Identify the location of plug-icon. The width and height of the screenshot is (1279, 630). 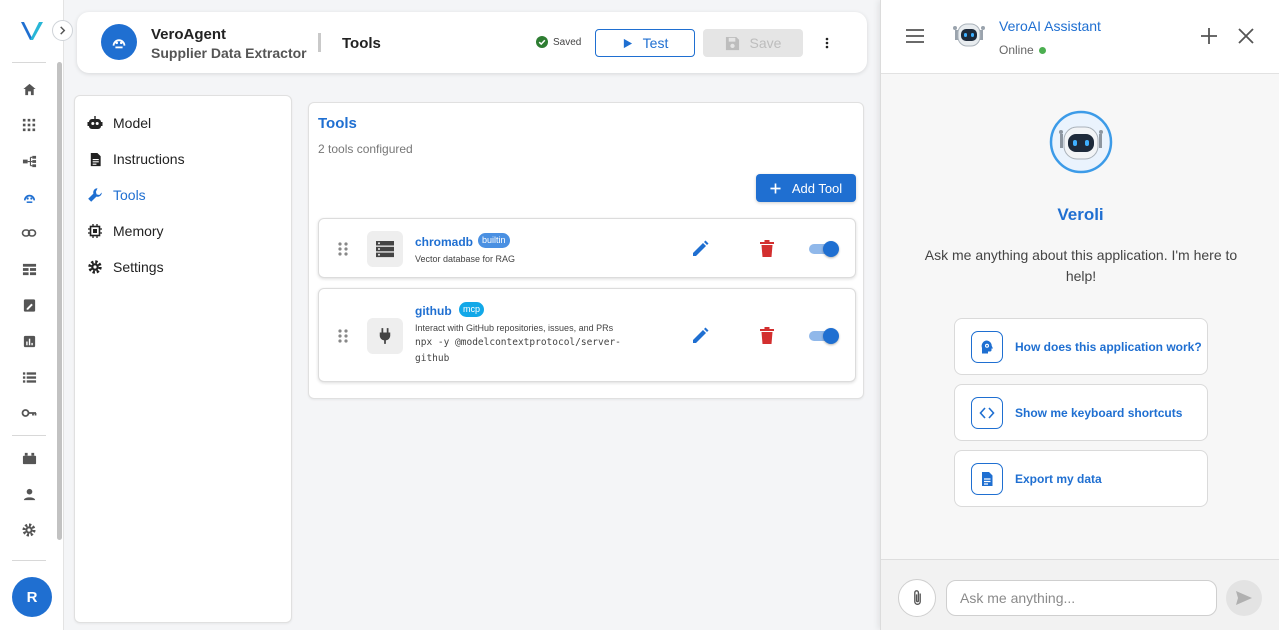
(385, 336).